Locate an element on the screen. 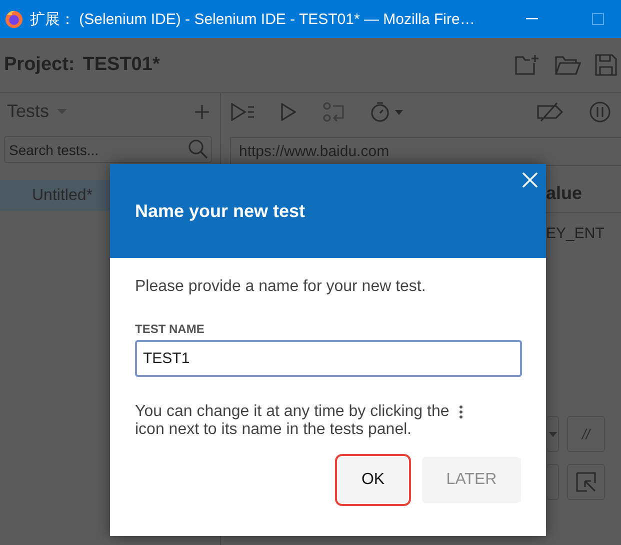 Image resolution: width=621 pixels, height=545 pixels. maximize-icon is located at coordinates (598, 19).